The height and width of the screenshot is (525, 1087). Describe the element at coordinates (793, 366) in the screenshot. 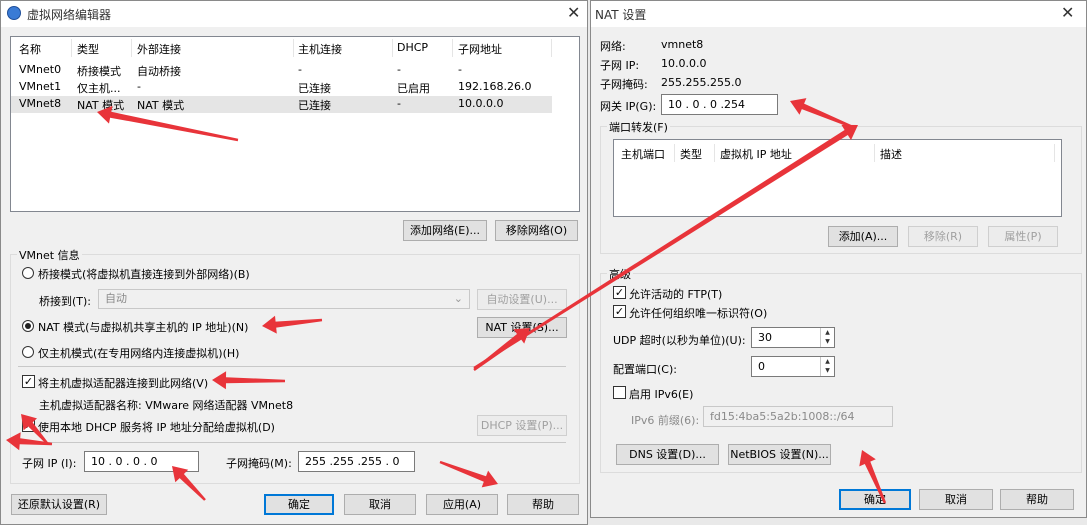

I see `config-port-stepper: 0 ▲ ▼` at that location.